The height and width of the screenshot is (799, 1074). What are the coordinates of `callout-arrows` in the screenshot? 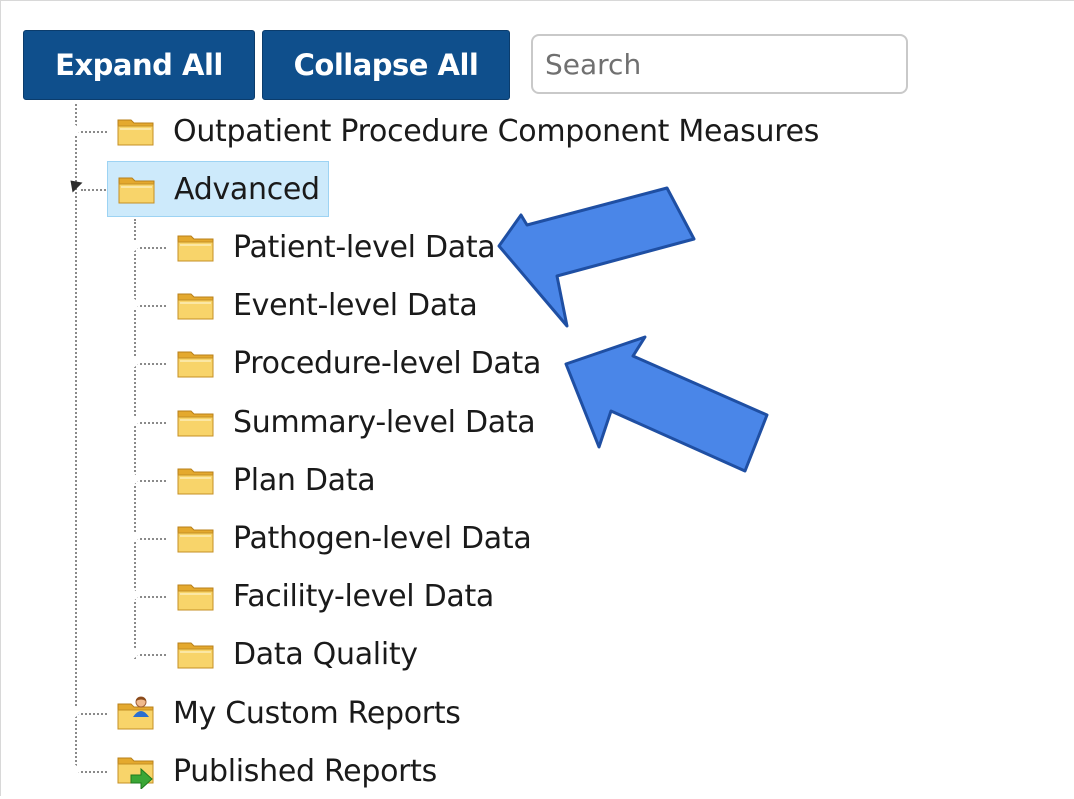 It's located at (633, 329).